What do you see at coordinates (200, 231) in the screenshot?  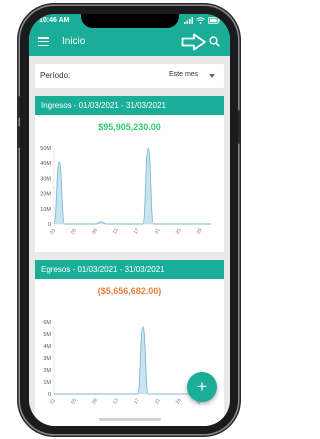 I see `income-x-tick-label: 29` at bounding box center [200, 231].